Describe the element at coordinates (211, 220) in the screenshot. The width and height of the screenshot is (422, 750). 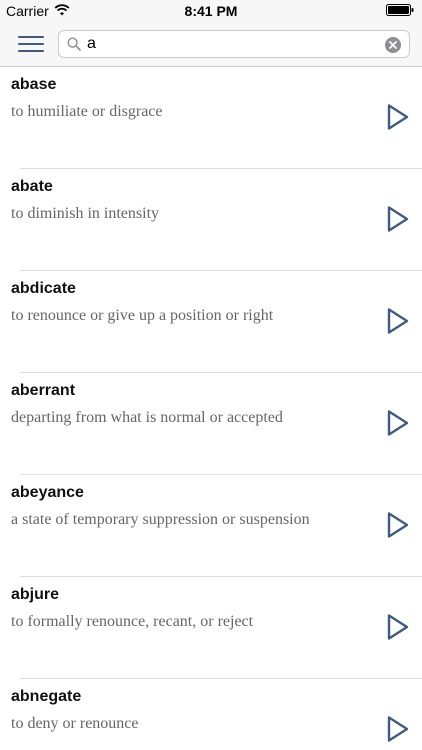
I see `list-item: abate to diminish in intensity` at that location.